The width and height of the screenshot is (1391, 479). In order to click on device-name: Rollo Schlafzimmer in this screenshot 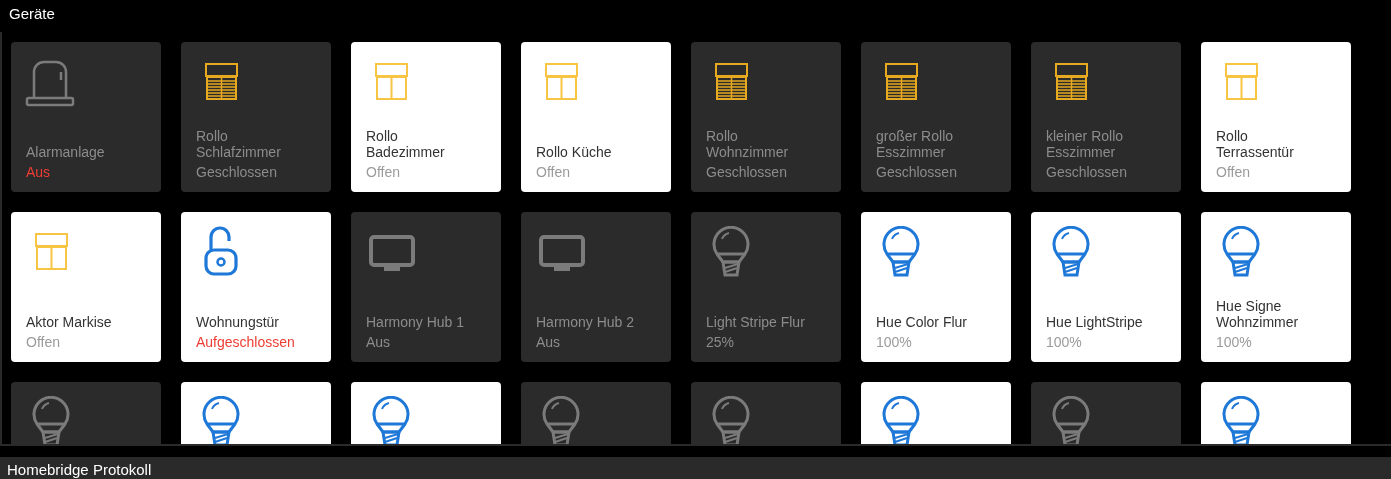, I will do `click(239, 144)`.